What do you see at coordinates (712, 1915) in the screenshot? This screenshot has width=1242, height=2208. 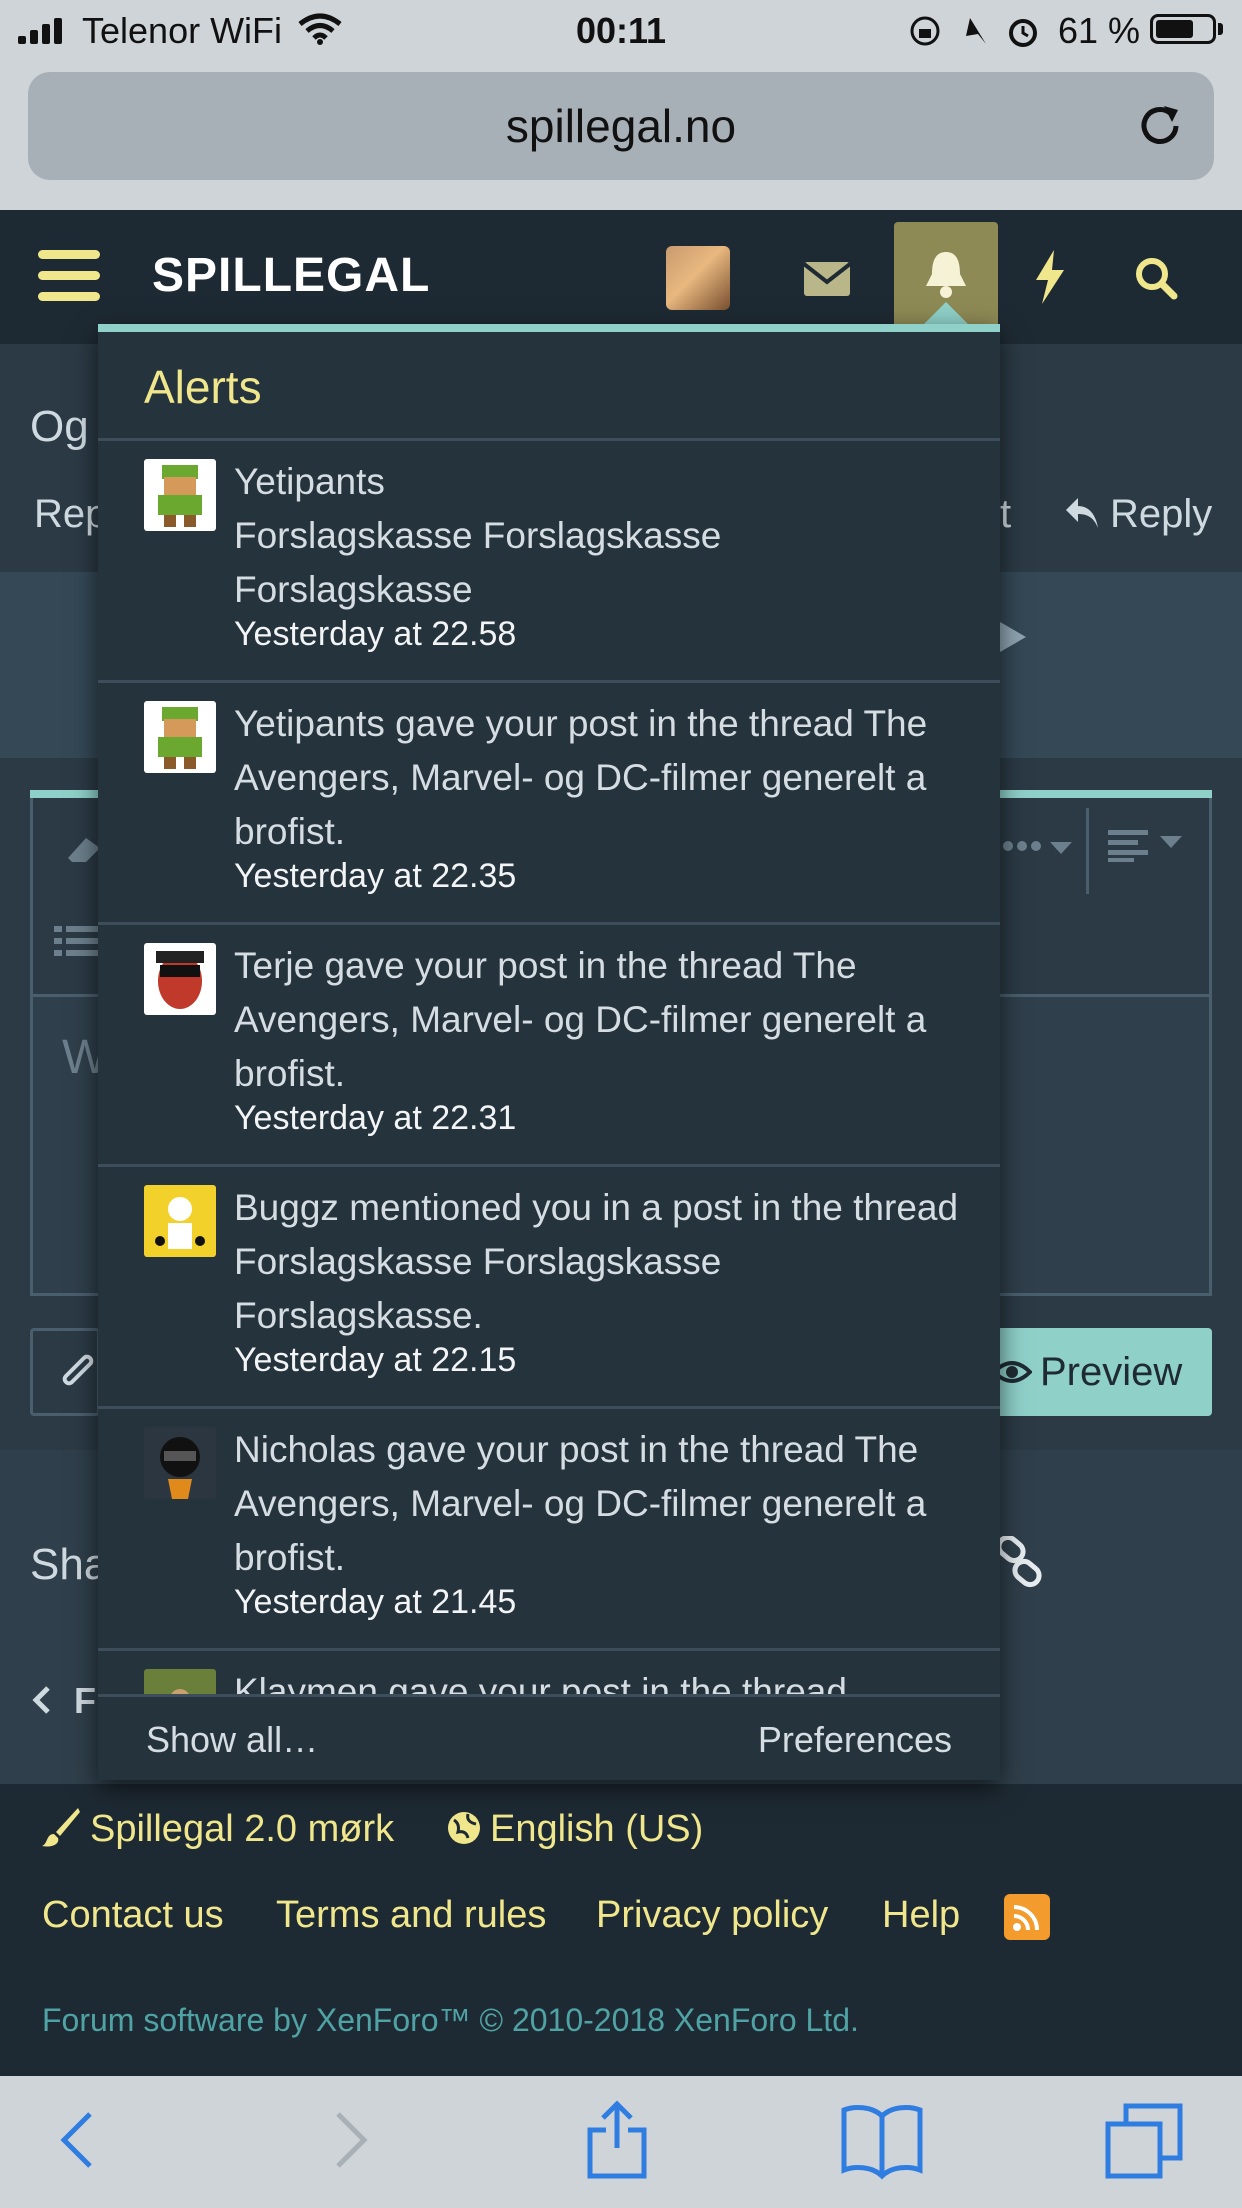 I see `privacy-policy-link: Privacy policy` at bounding box center [712, 1915].